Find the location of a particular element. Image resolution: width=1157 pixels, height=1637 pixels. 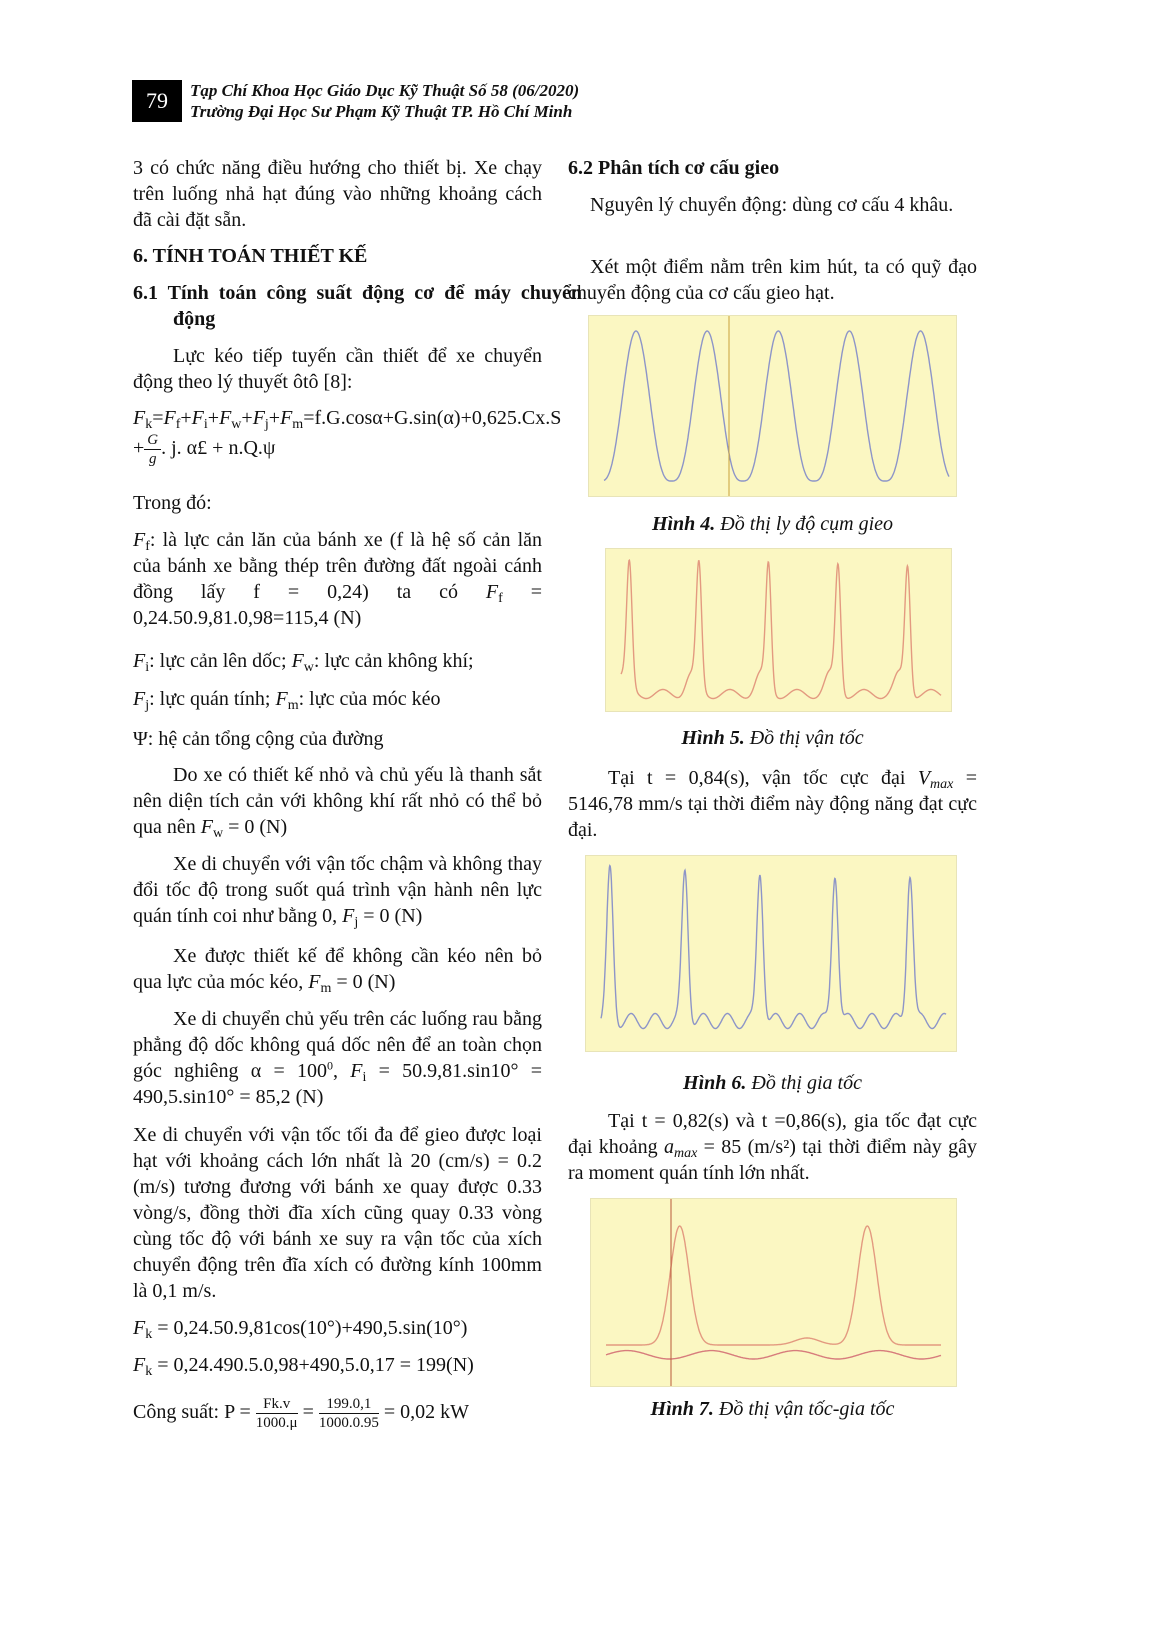

caption-label: Hình 7. is located at coordinates (682, 1409).